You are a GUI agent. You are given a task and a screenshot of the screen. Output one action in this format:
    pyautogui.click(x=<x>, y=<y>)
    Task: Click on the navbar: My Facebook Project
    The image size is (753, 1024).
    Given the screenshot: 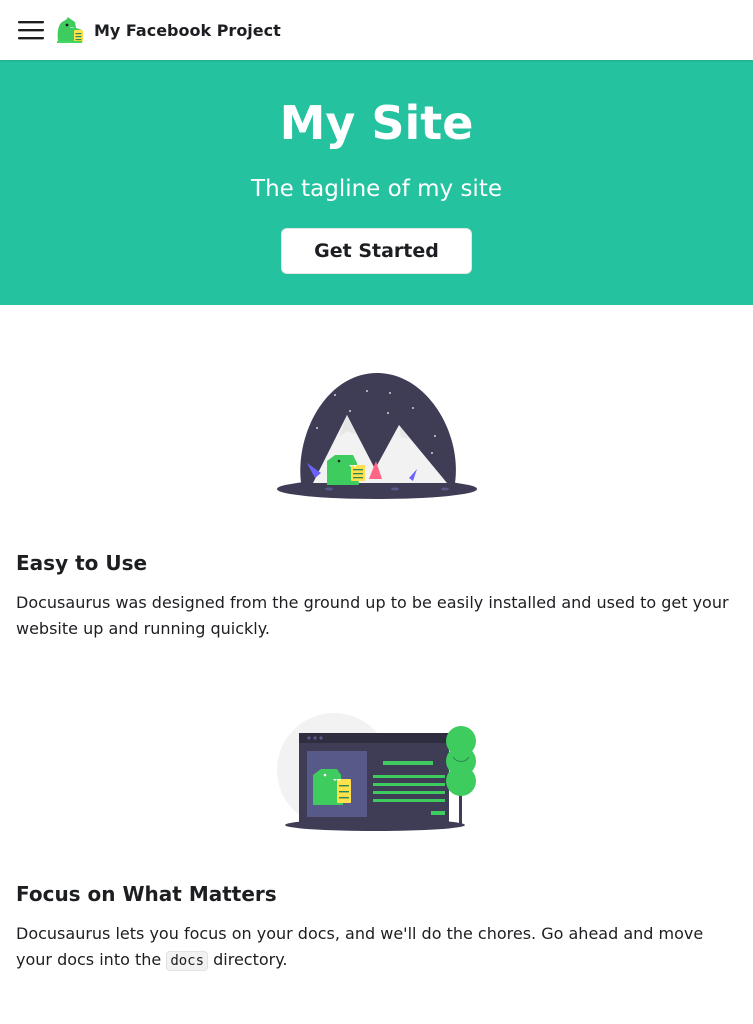 What is the action you would take?
    pyautogui.click(x=376, y=30)
    